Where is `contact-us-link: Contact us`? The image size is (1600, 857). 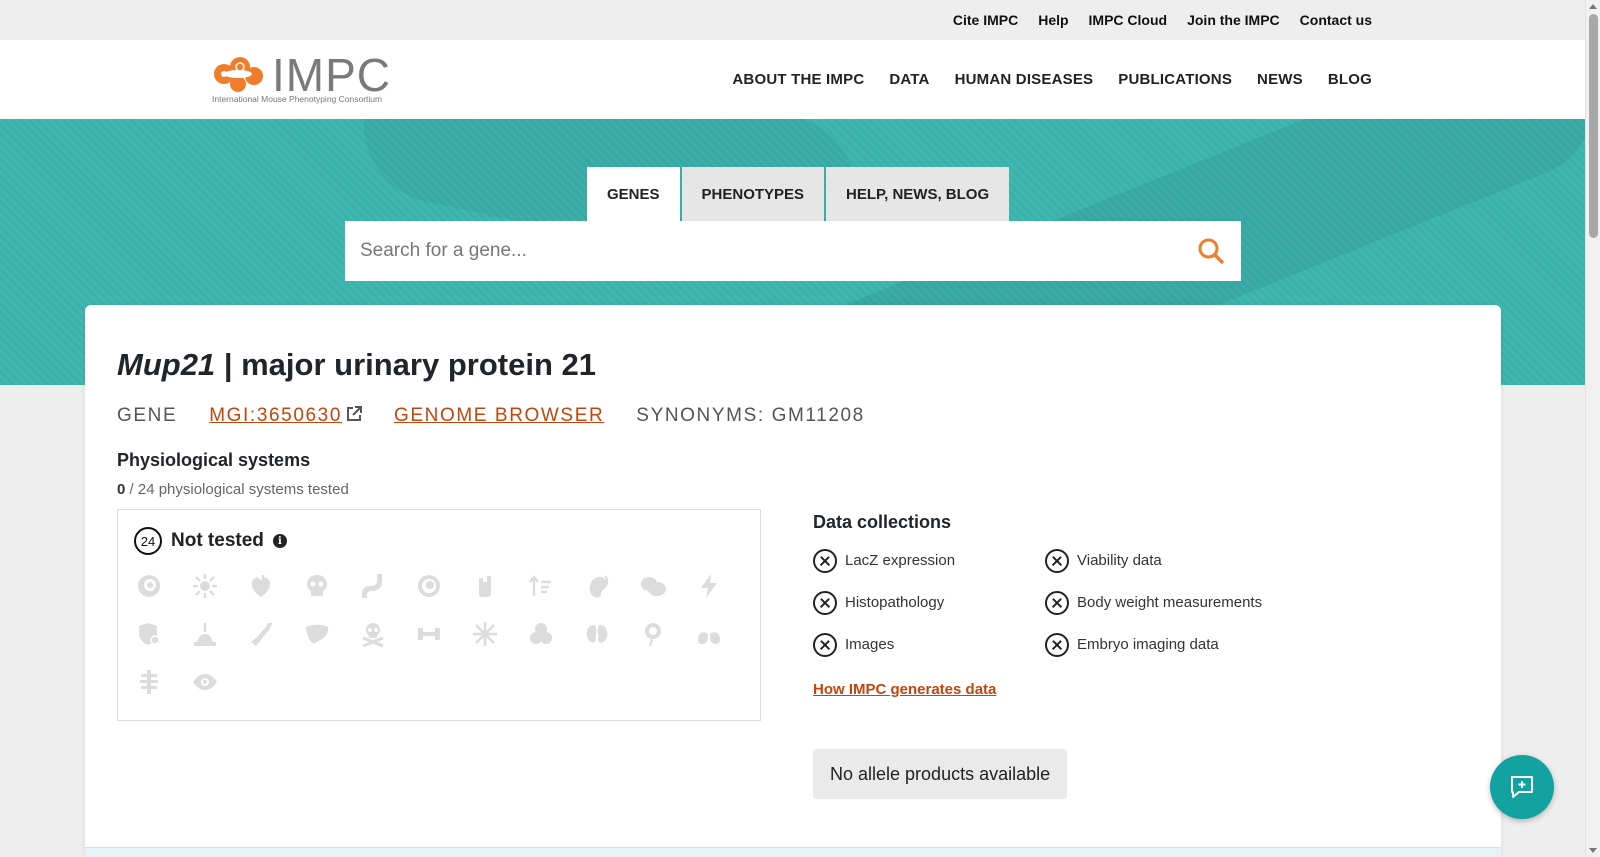
contact-us-link: Contact us is located at coordinates (1336, 20).